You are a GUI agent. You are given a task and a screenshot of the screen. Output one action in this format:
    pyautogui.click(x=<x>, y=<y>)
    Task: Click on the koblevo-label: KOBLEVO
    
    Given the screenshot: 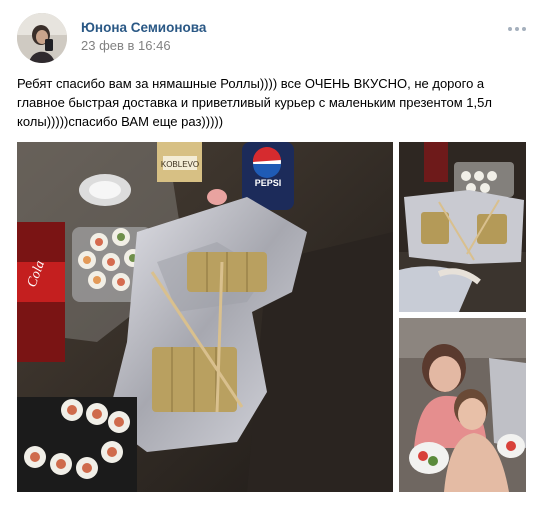 What is the action you would take?
    pyautogui.click(x=180, y=164)
    